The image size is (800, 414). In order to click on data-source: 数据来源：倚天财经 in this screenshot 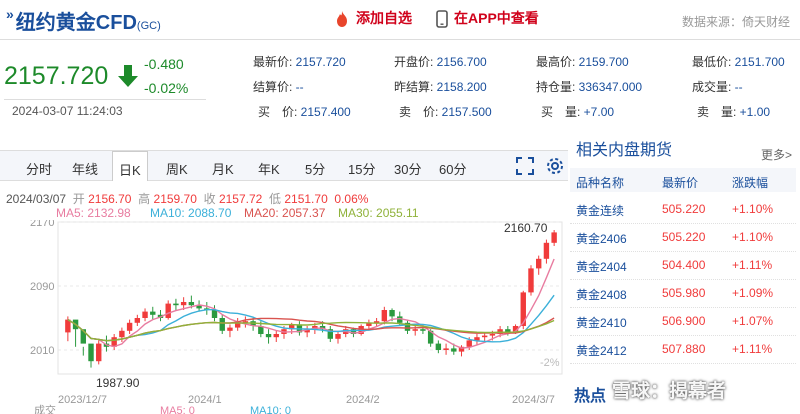, I will do `click(735, 22)`.